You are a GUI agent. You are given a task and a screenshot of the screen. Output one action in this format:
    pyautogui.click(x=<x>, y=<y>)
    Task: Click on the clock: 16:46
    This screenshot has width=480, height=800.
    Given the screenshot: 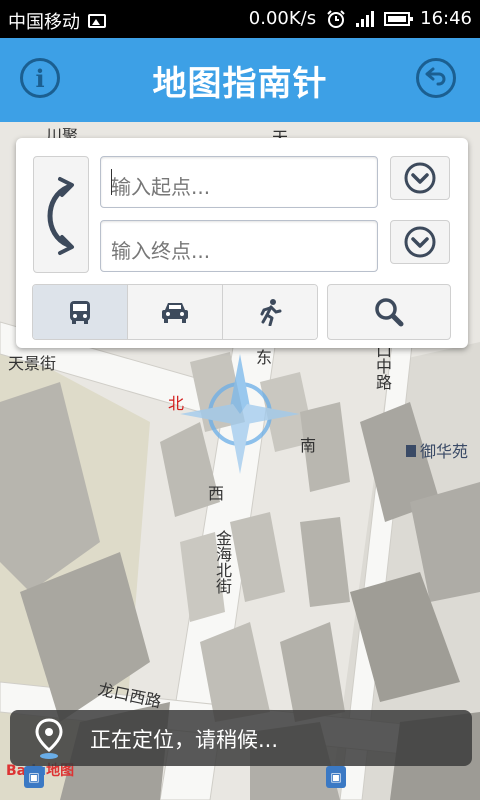 What is the action you would take?
    pyautogui.click(x=446, y=18)
    